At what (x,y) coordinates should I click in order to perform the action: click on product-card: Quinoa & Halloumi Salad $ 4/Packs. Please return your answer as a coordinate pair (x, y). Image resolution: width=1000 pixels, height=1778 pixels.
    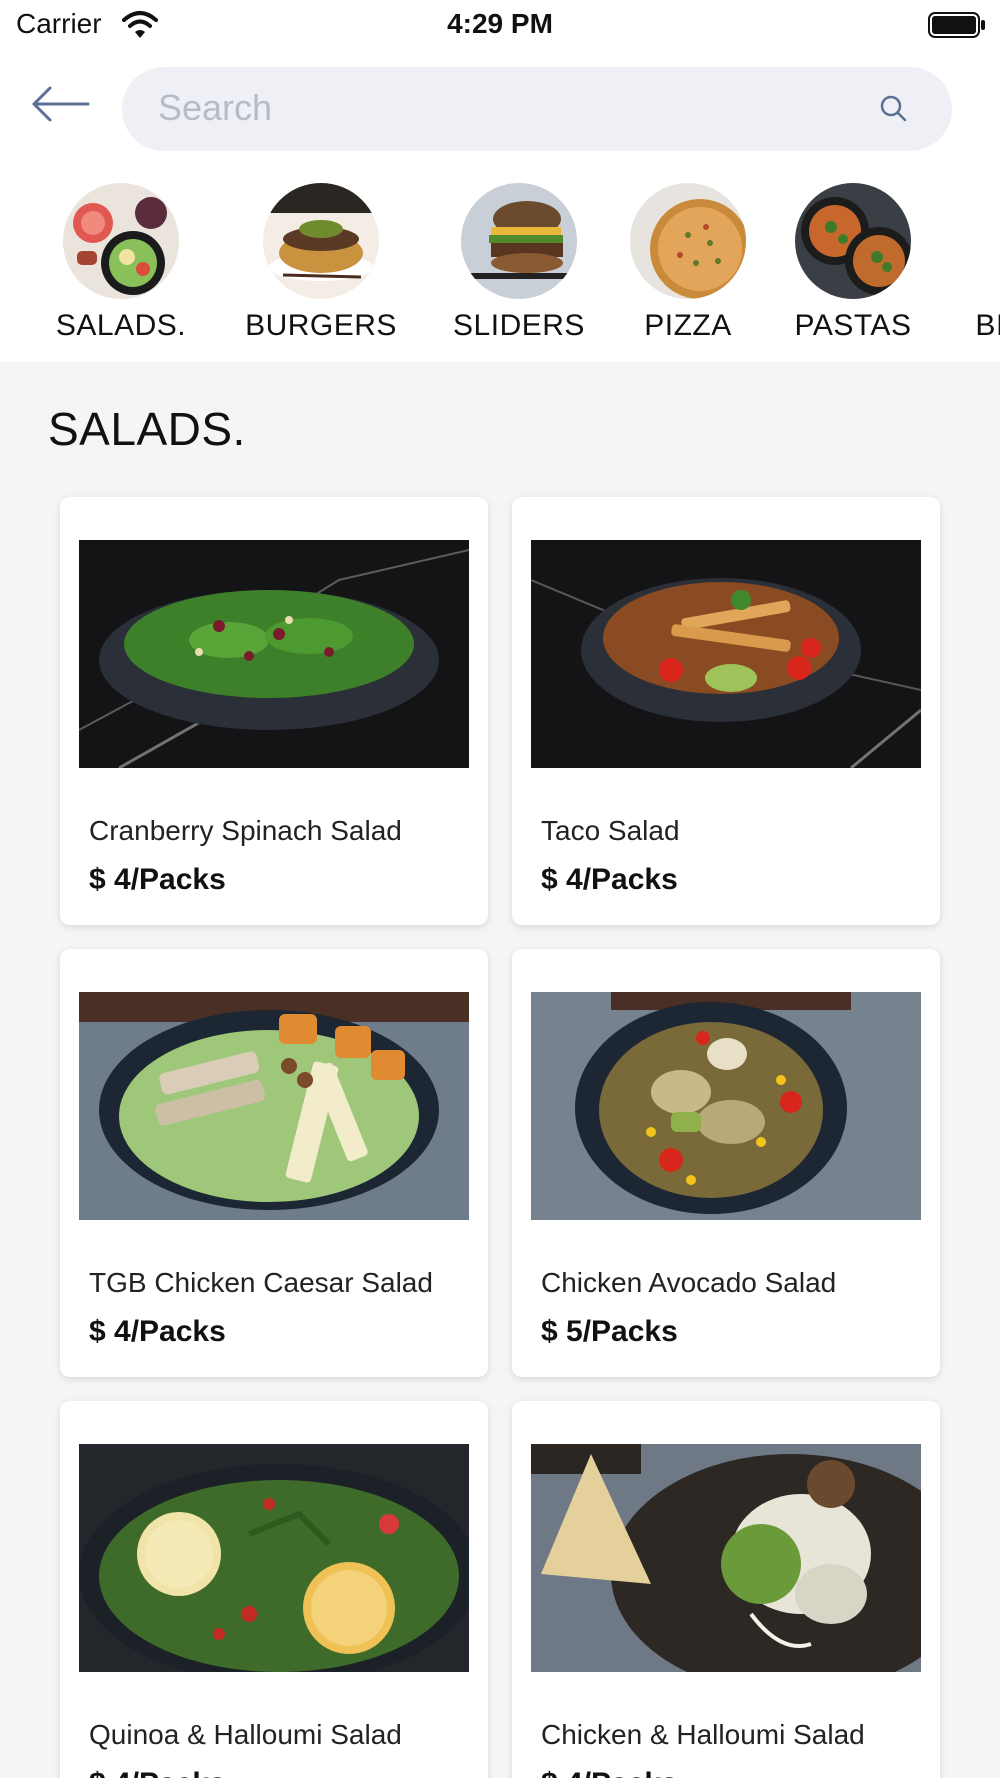
    Looking at the image, I should click on (274, 1589).